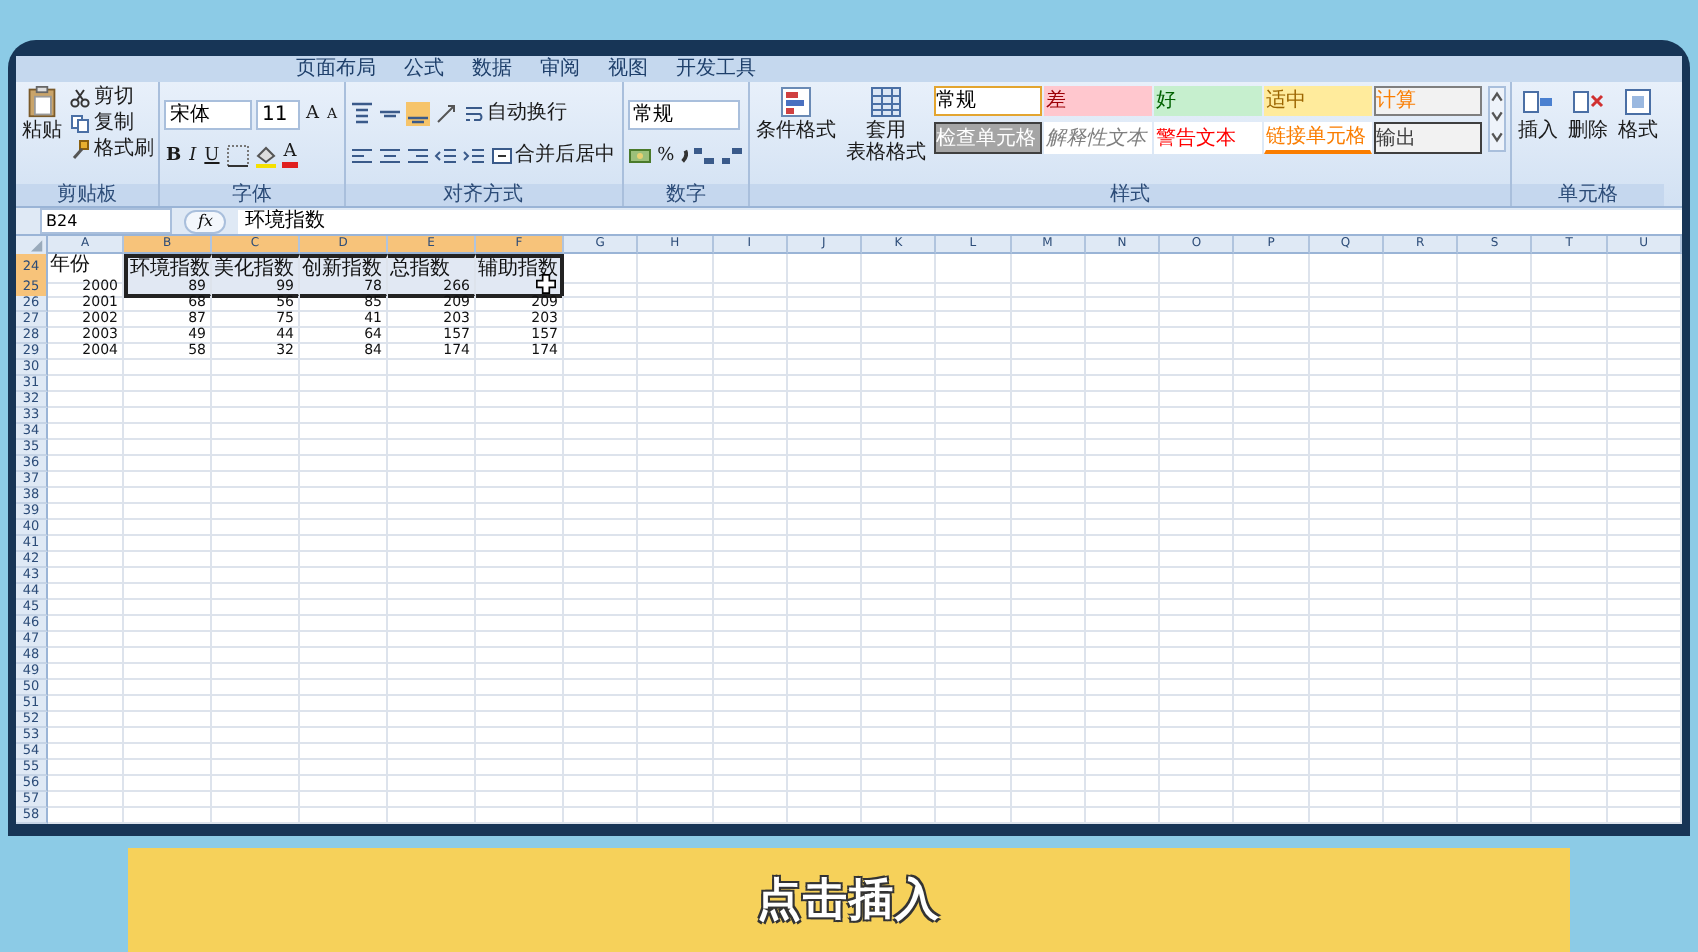  Describe the element at coordinates (1638, 114) in the screenshot. I see `format-button: 格式` at that location.